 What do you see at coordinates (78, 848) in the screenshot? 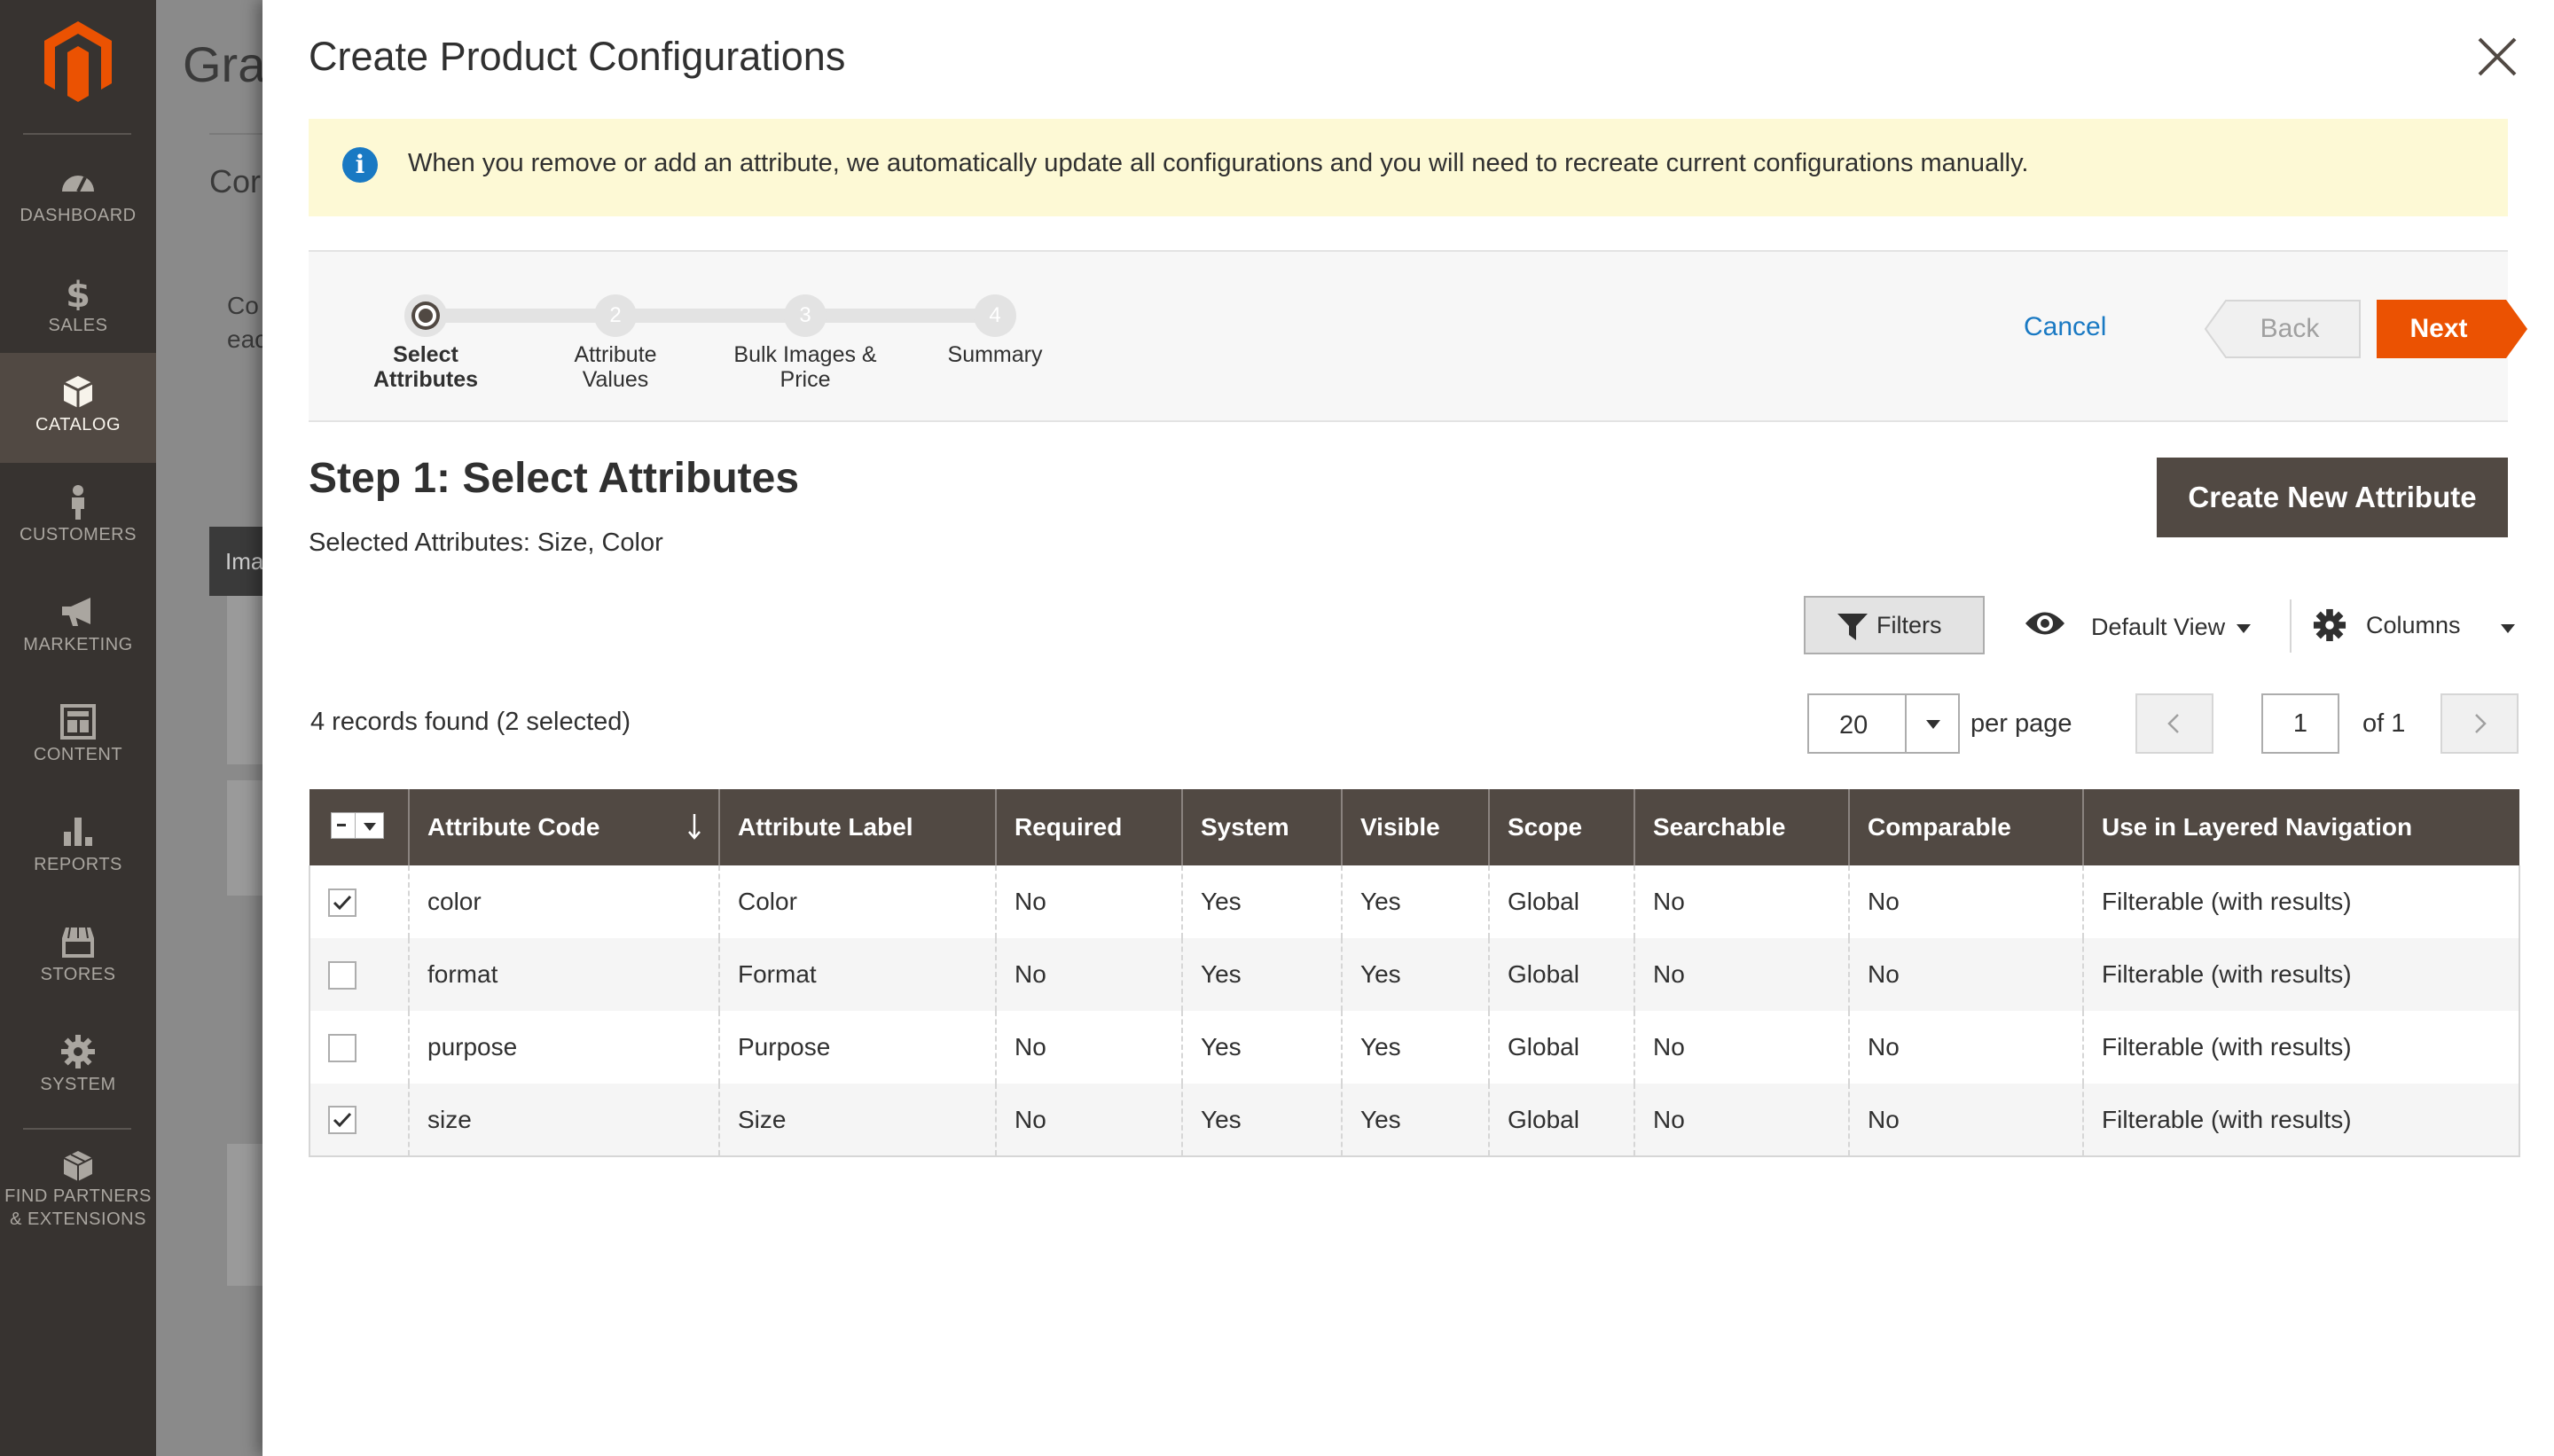
I see `sidebar-item-reports: REPORTS` at bounding box center [78, 848].